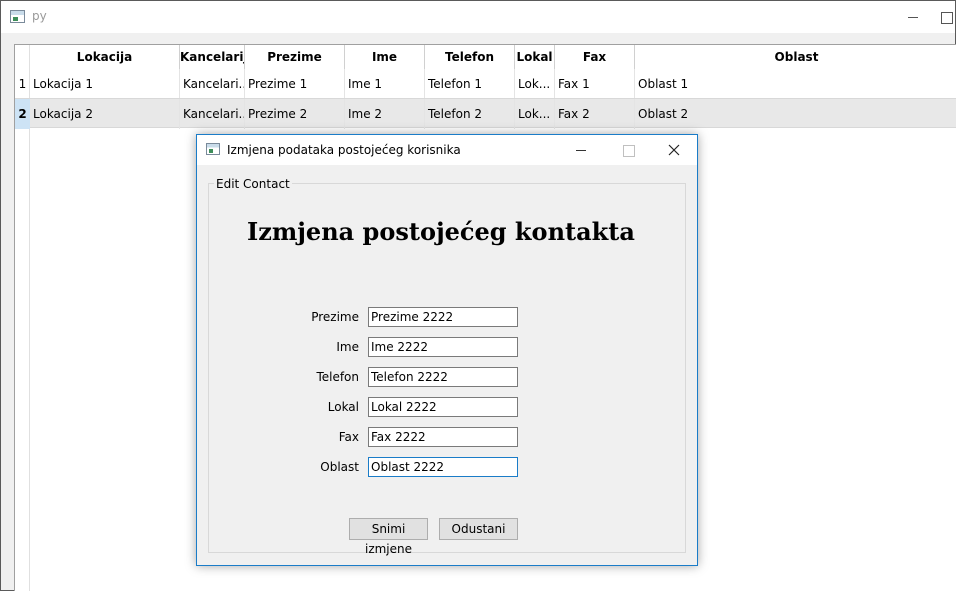 The image size is (956, 591). What do you see at coordinates (470, 114) in the screenshot?
I see `table-cell: Telefon 2` at bounding box center [470, 114].